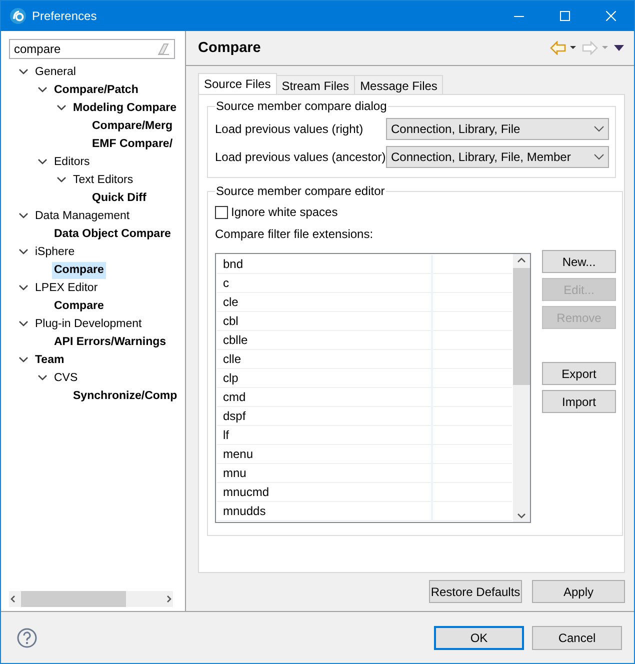 The width and height of the screenshot is (635, 664). I want to click on tab: Message Files, so click(399, 84).